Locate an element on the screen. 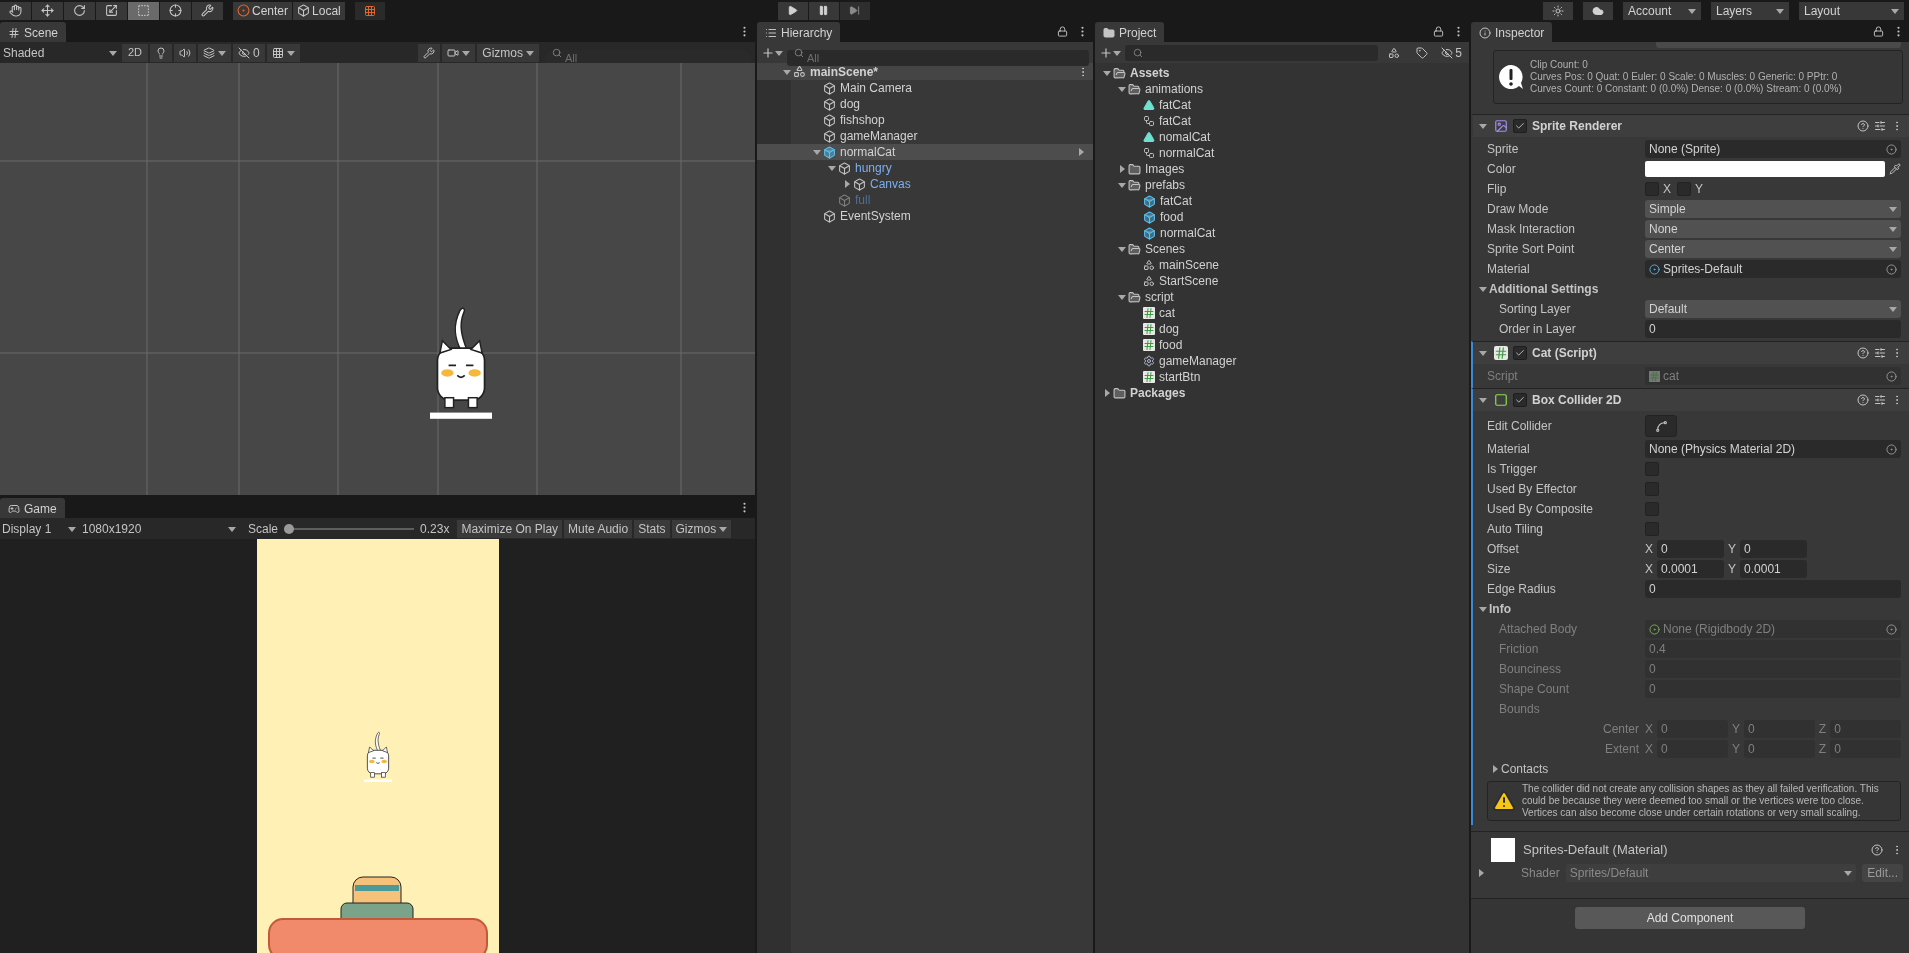 The height and width of the screenshot is (953, 1909). visibility-toggle: 0 is located at coordinates (249, 52).